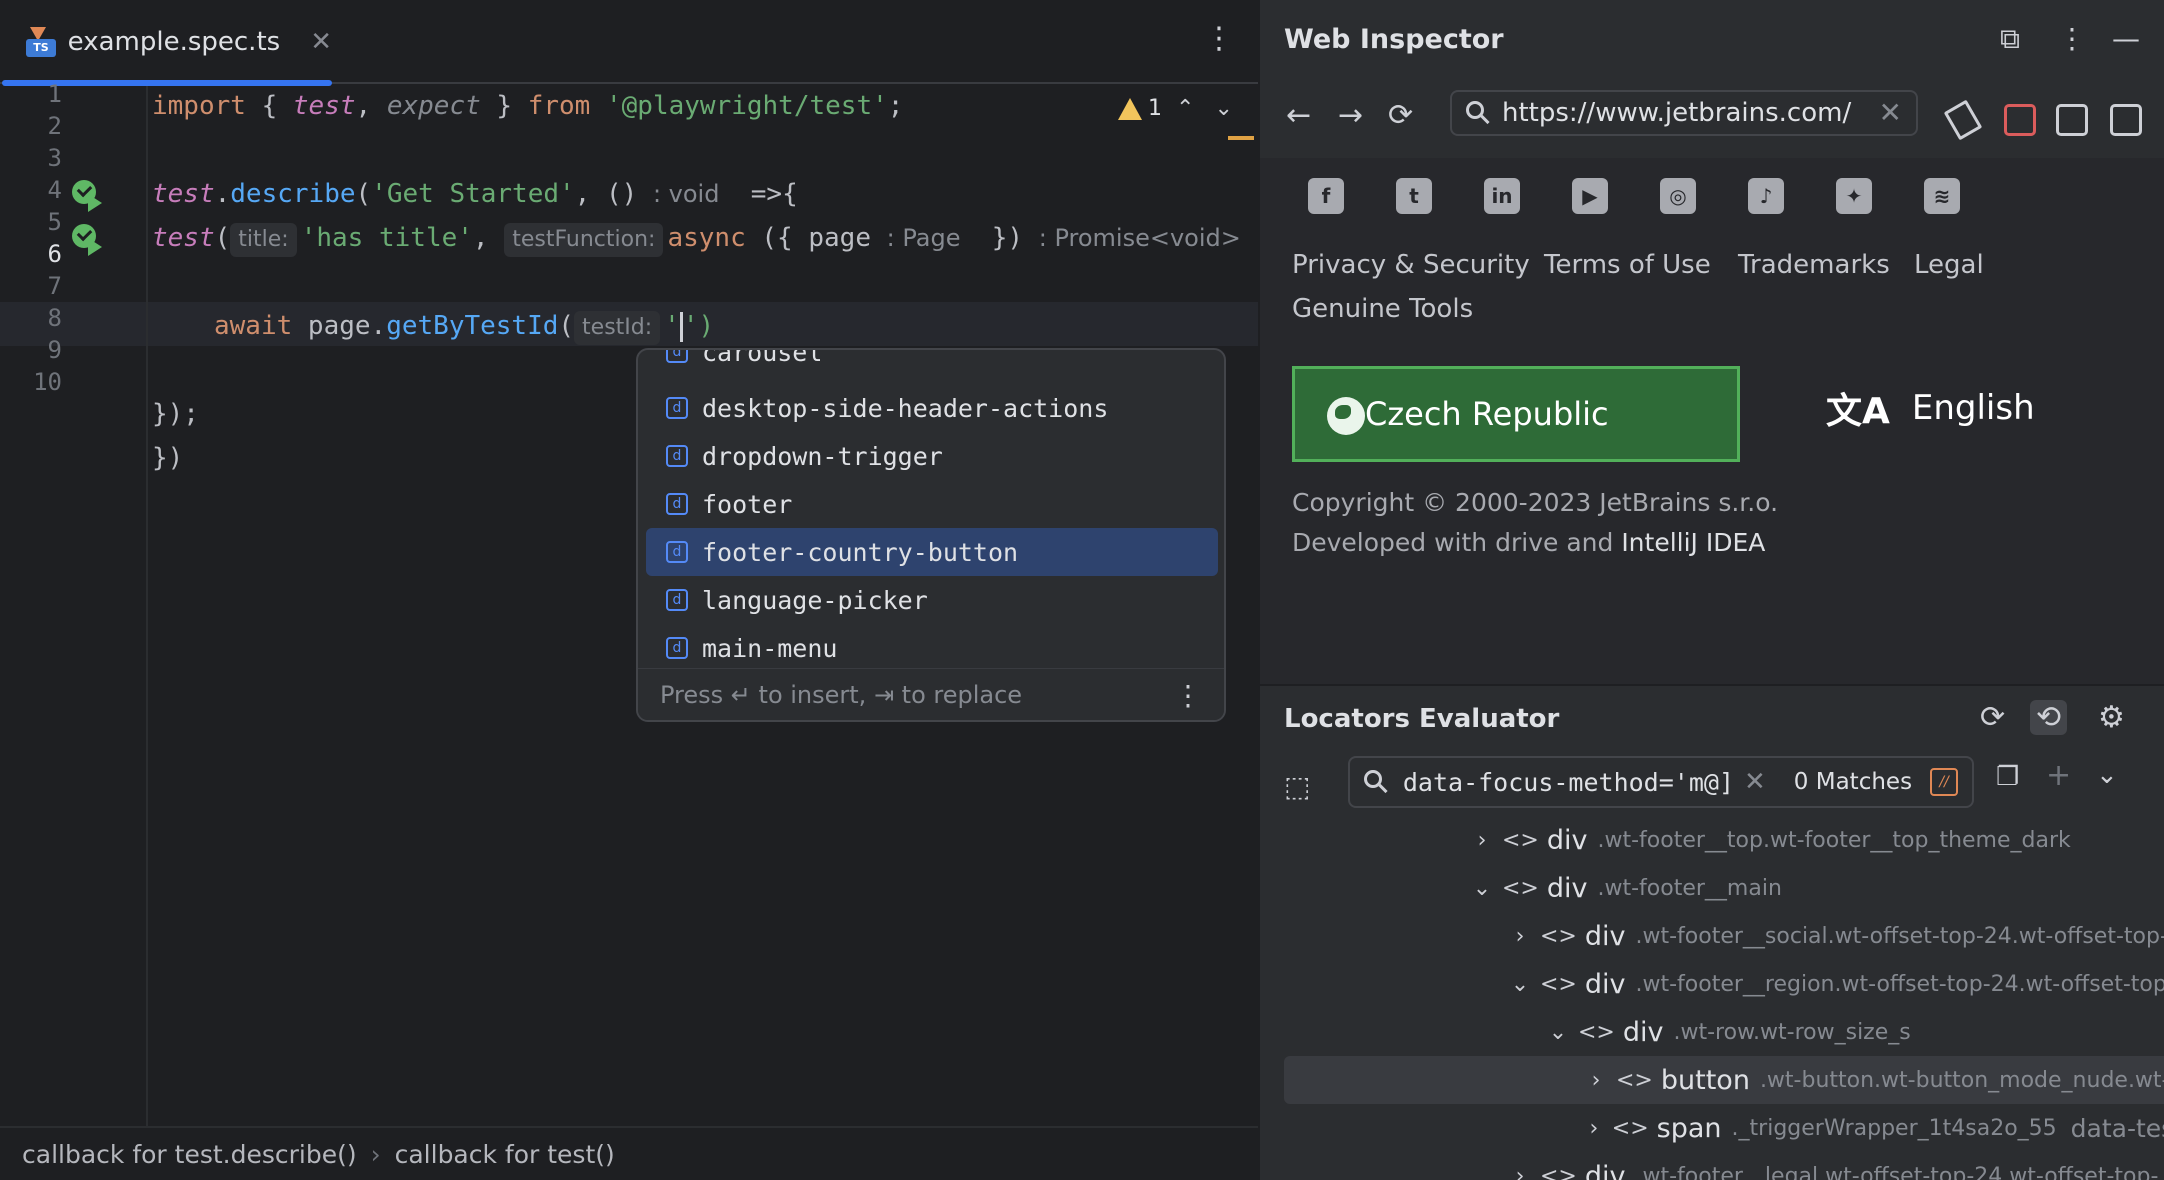  Describe the element at coordinates (1297, 786) in the screenshot. I see `element-picker-icon: ⬚` at that location.